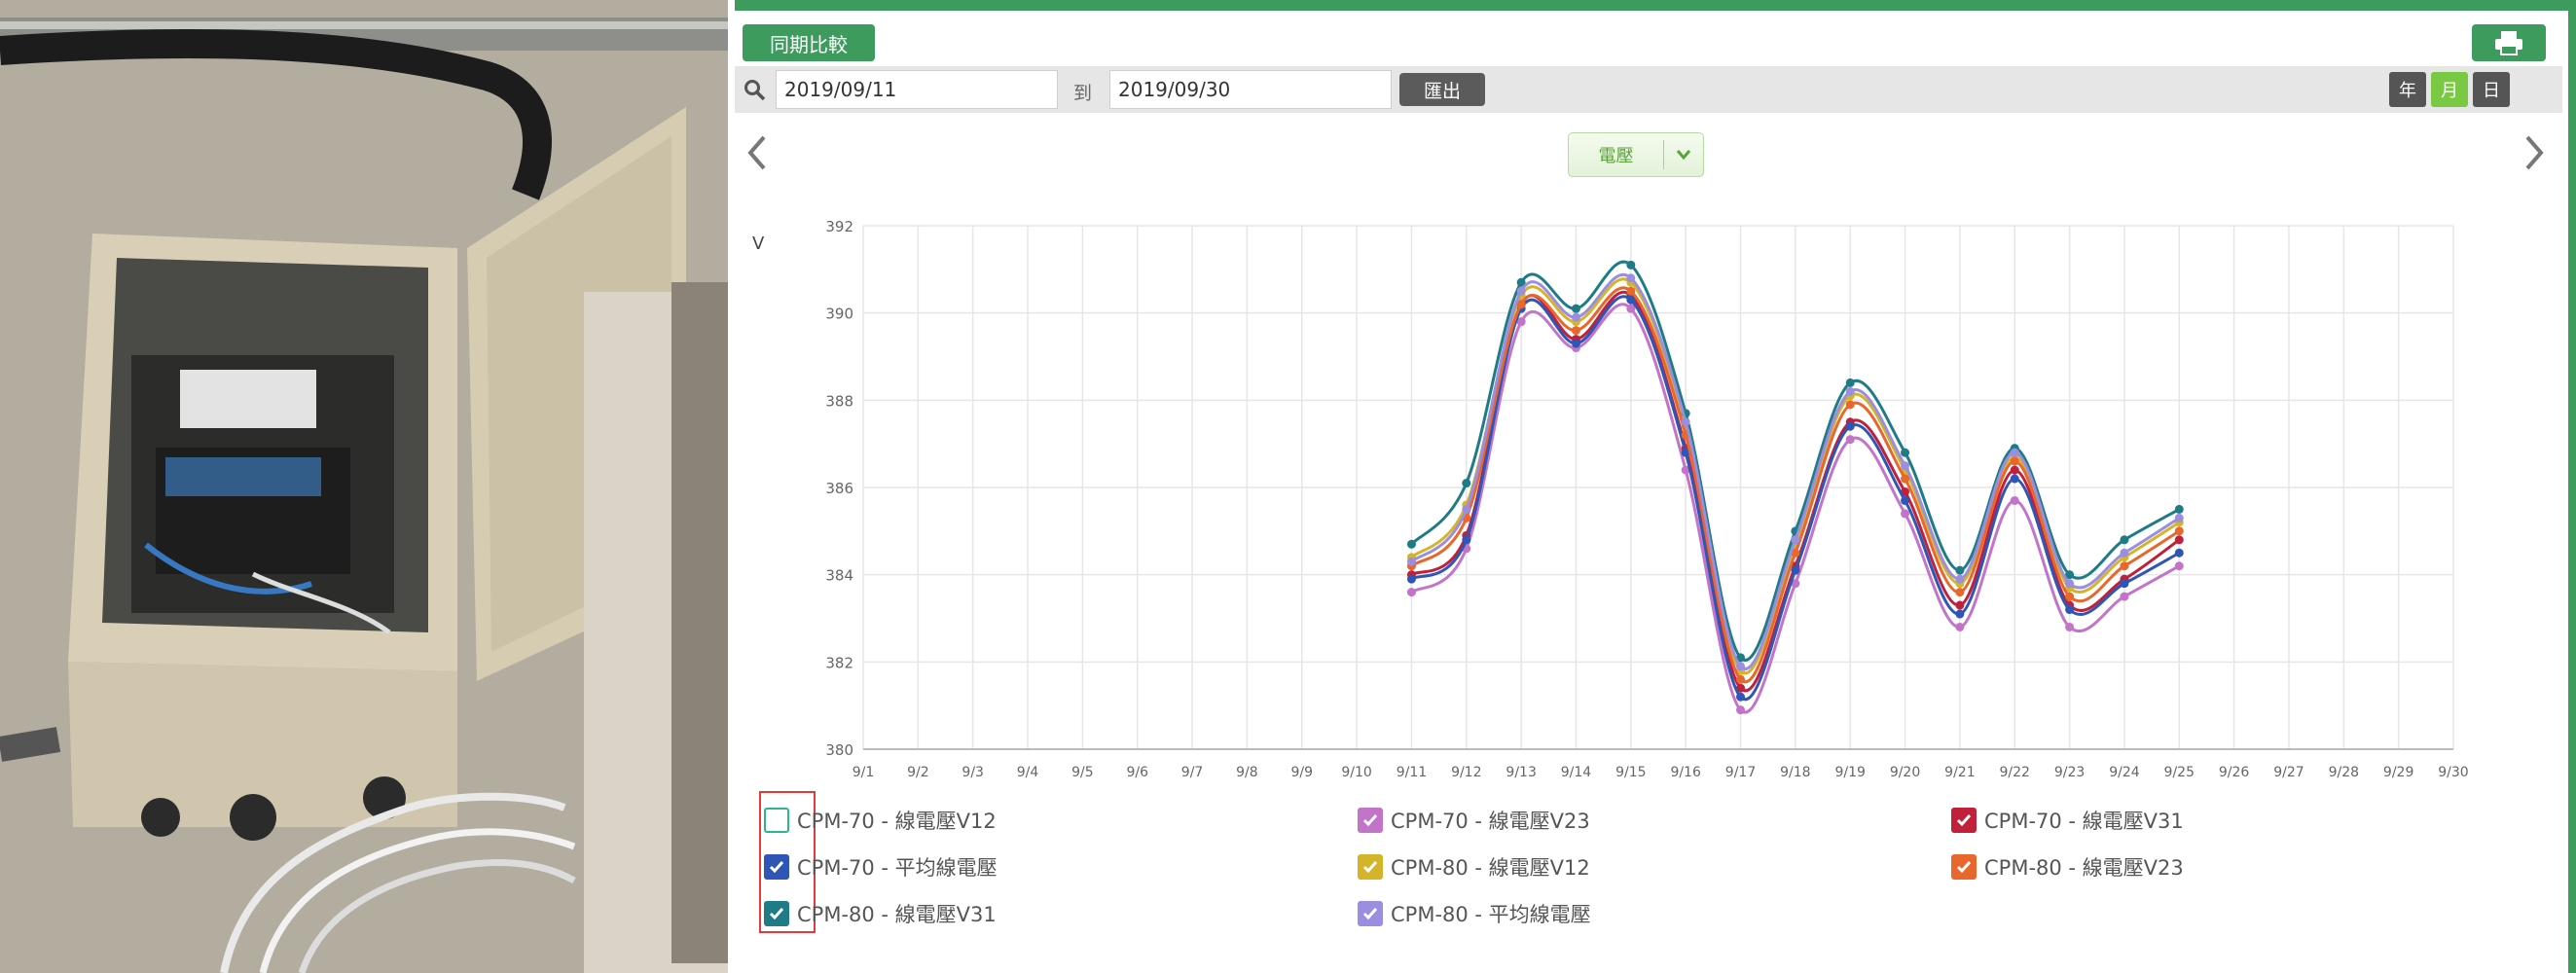 This screenshot has width=2576, height=973. What do you see at coordinates (1192, 772) in the screenshot?
I see `x-tick-label: 9/7` at bounding box center [1192, 772].